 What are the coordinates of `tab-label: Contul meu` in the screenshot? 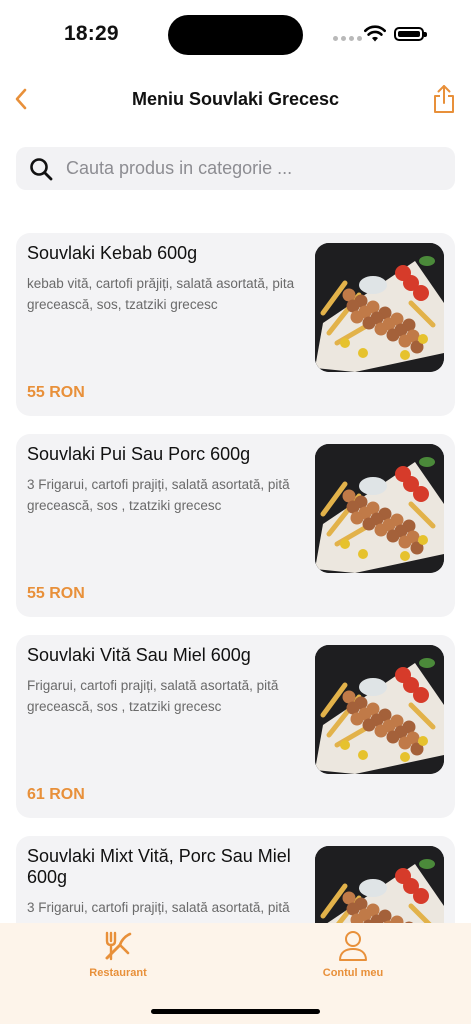 It's located at (353, 973).